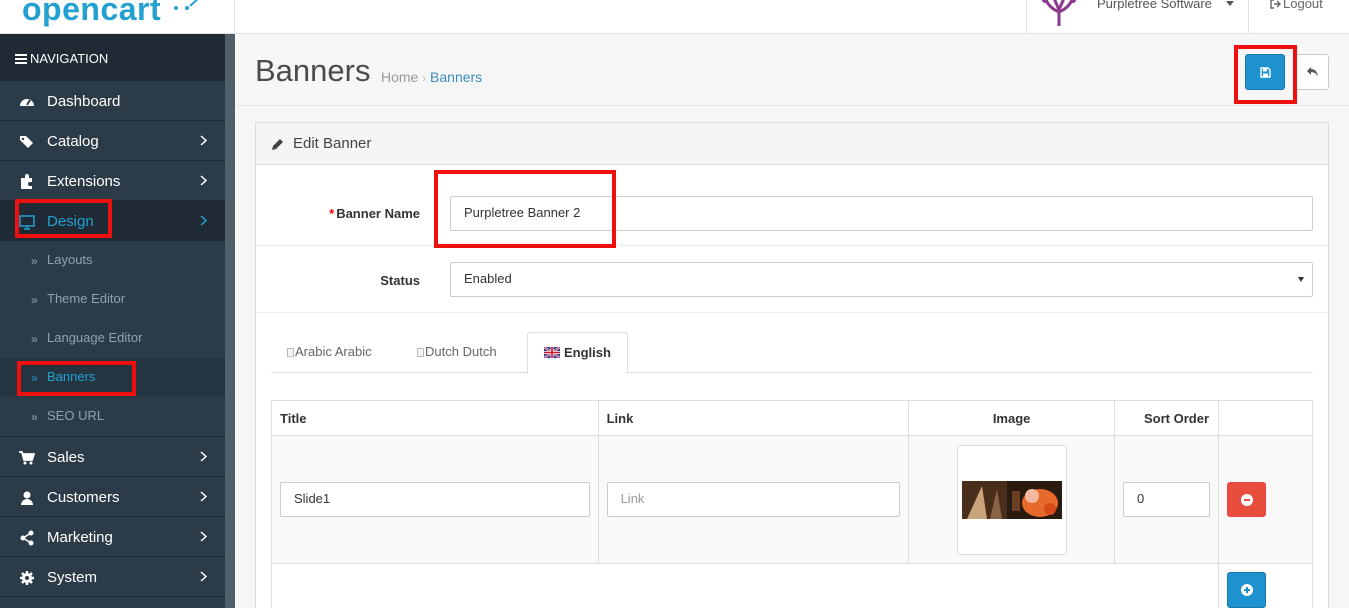  What do you see at coordinates (91, 14) in the screenshot?
I see `opencart-logo: opencart` at bounding box center [91, 14].